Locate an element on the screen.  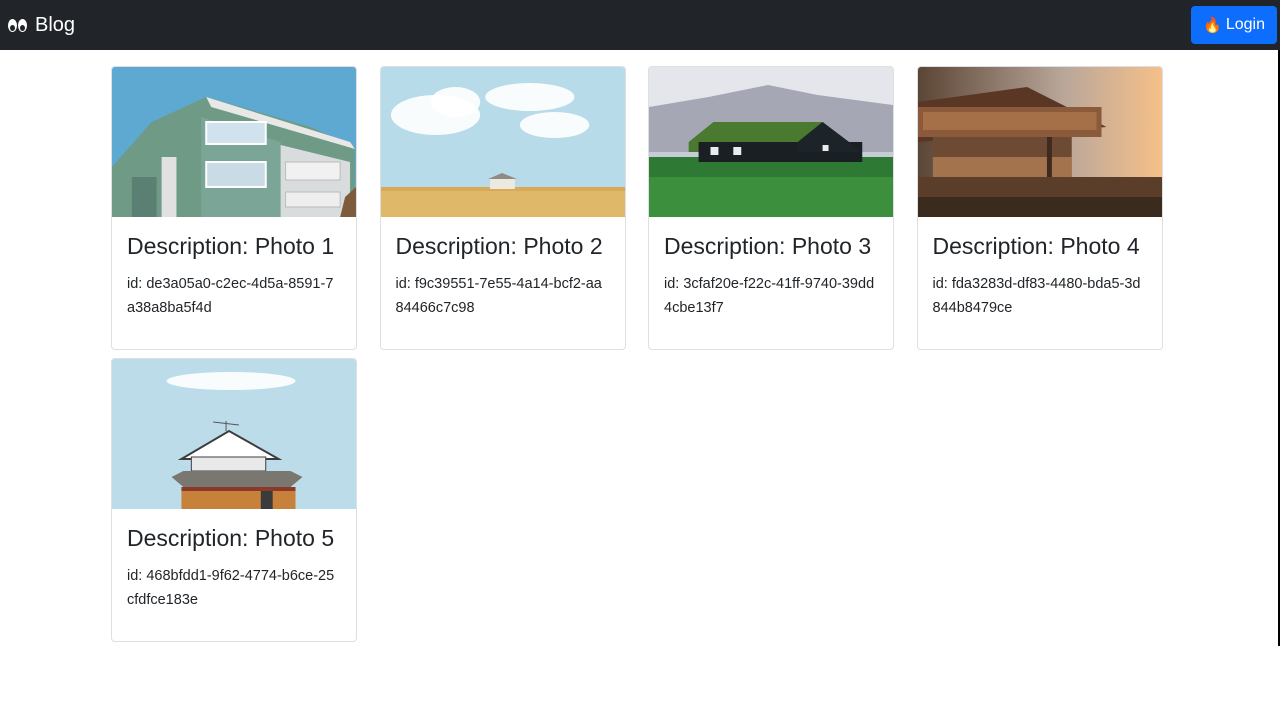
post-image-house-in-wheat-field is located at coordinates (502, 142).